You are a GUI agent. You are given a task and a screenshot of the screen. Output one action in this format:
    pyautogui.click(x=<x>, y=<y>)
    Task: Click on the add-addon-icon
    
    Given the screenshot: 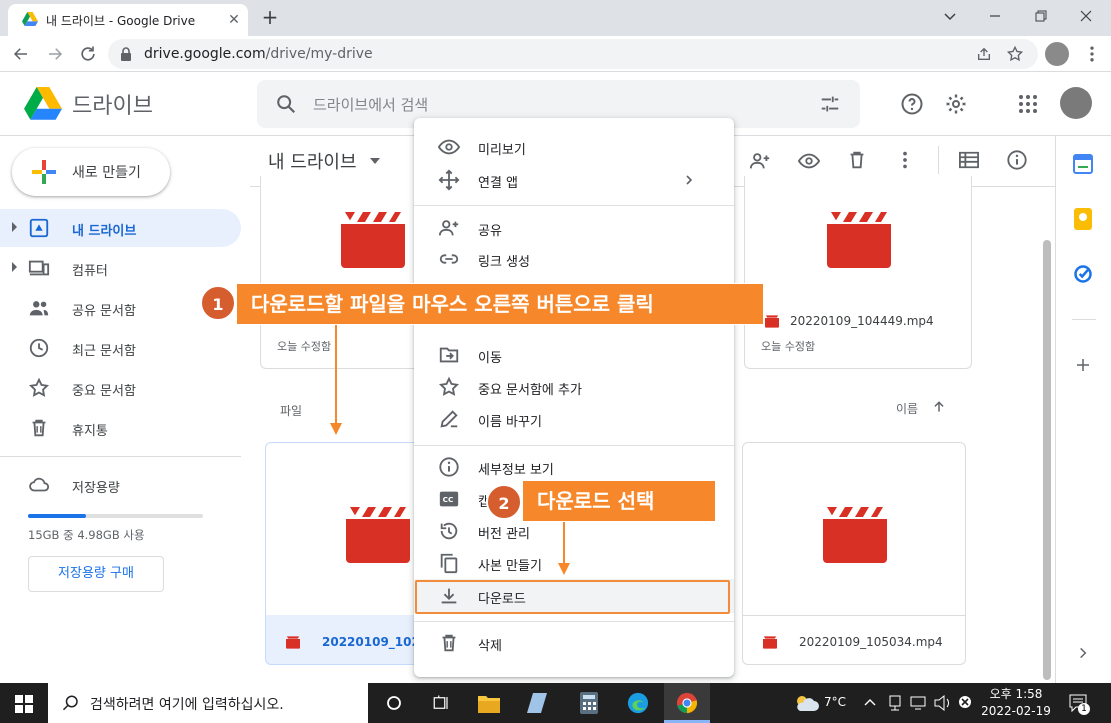 What is the action you would take?
    pyautogui.click(x=1083, y=365)
    